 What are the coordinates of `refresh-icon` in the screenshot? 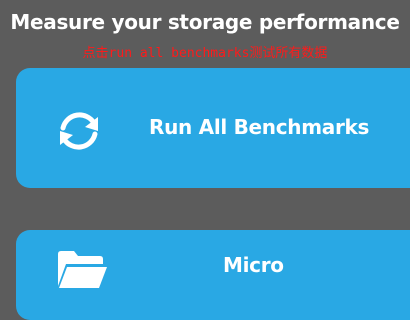 It's located at (79, 131).